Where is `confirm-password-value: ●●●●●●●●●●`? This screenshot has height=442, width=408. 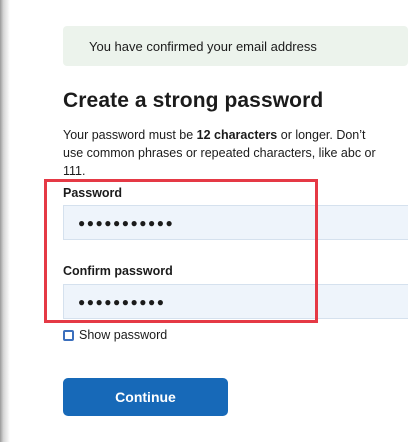 confirm-password-value: ●●●●●●●●●● is located at coordinates (122, 301).